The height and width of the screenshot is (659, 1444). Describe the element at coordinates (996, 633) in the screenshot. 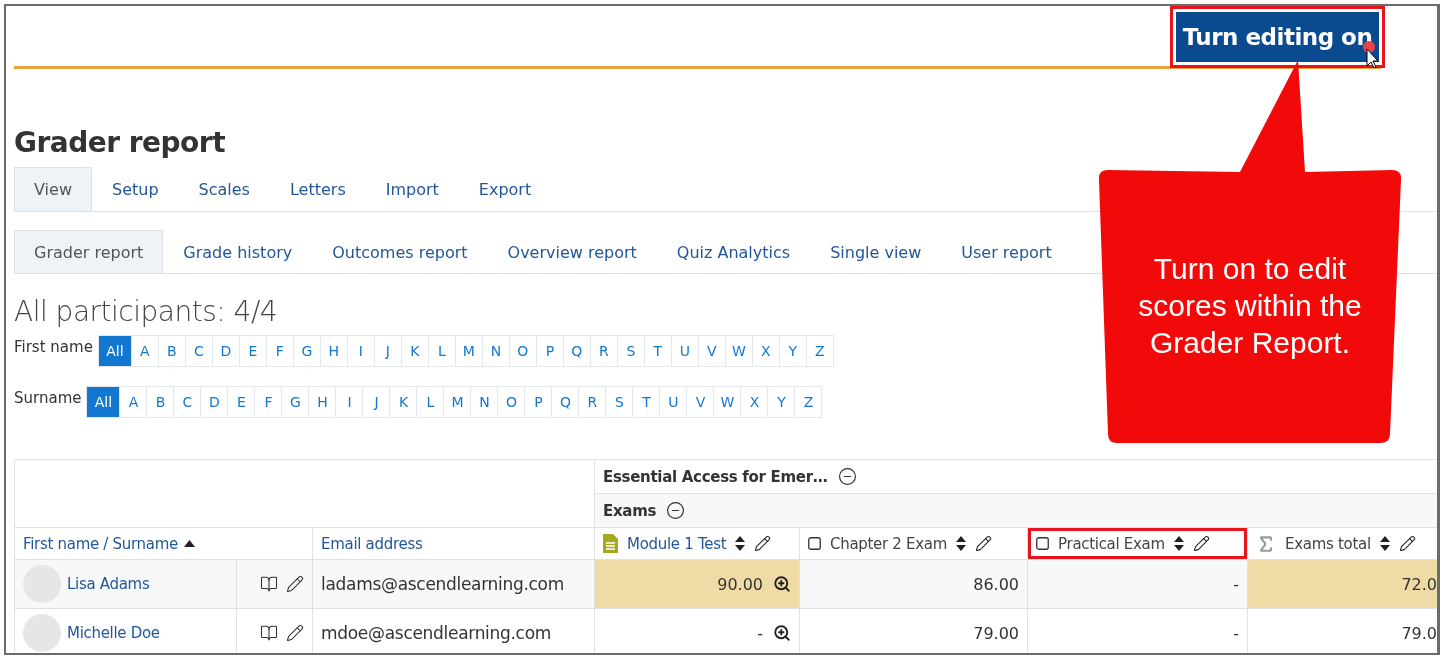

I see `grade-value: 79.00` at that location.